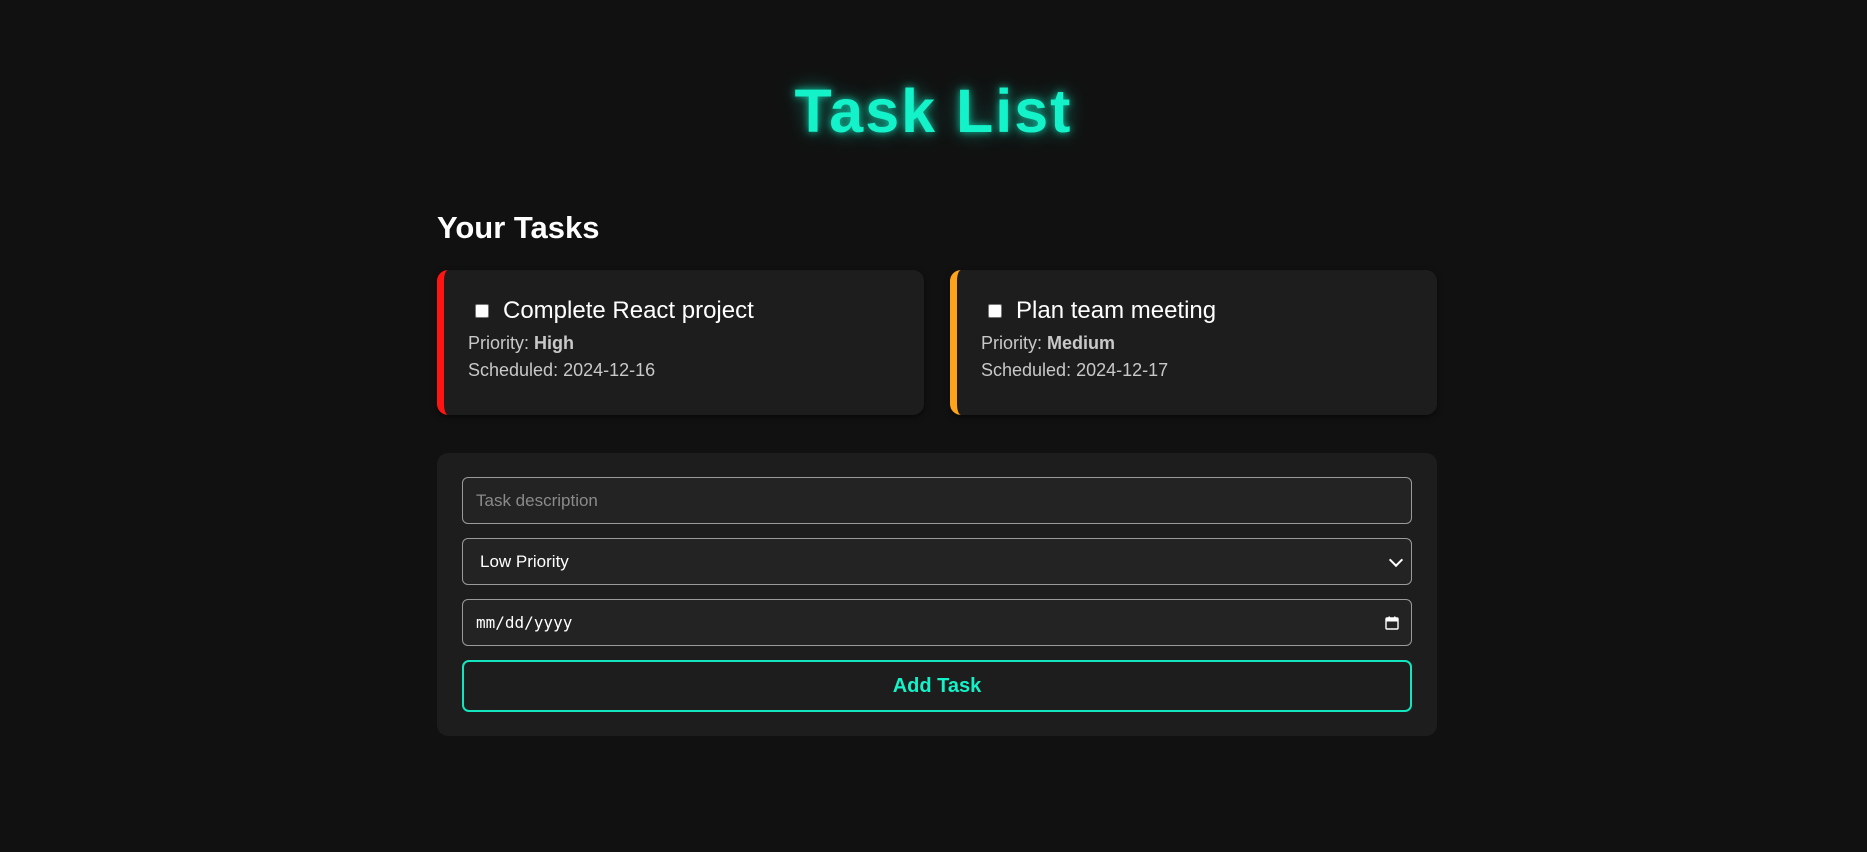 This screenshot has width=1867, height=852. What do you see at coordinates (937, 622) in the screenshot?
I see `date-input: mm/dd/yyyy` at bounding box center [937, 622].